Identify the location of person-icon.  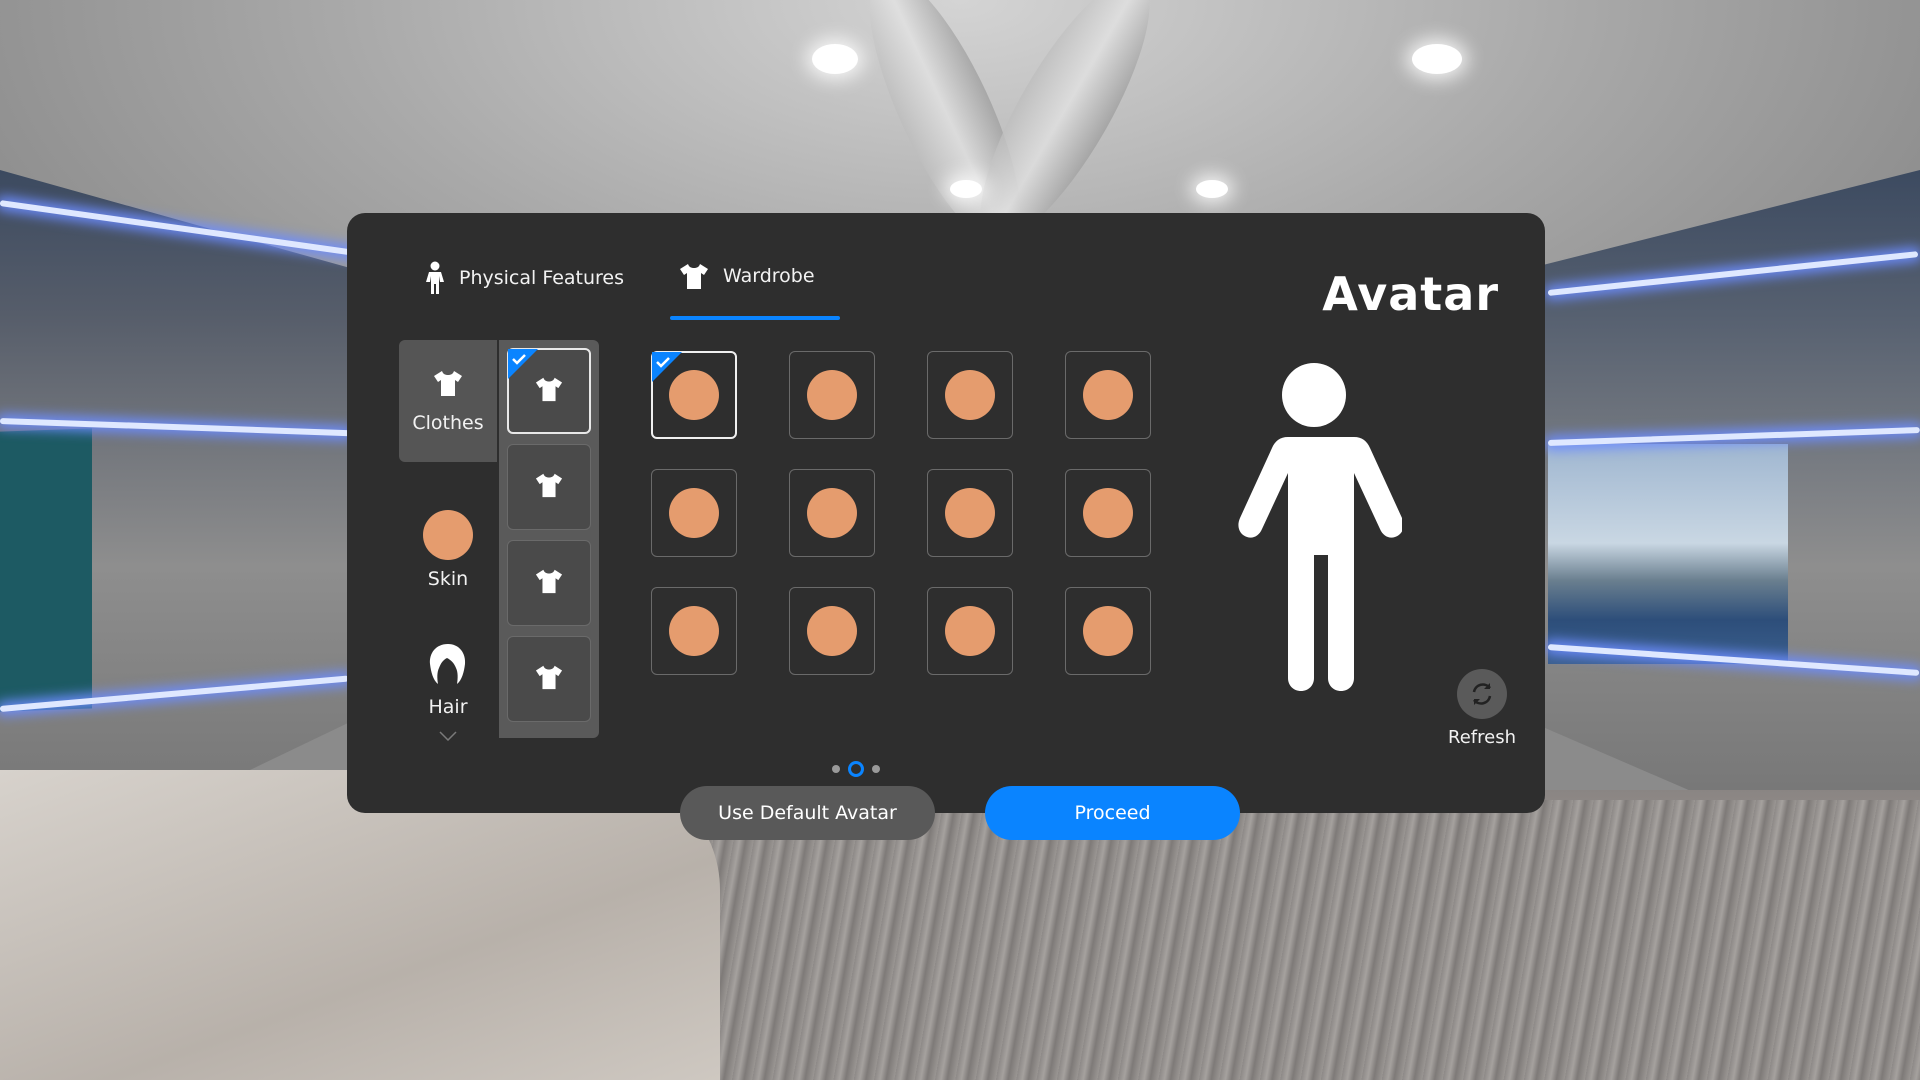
(435, 278).